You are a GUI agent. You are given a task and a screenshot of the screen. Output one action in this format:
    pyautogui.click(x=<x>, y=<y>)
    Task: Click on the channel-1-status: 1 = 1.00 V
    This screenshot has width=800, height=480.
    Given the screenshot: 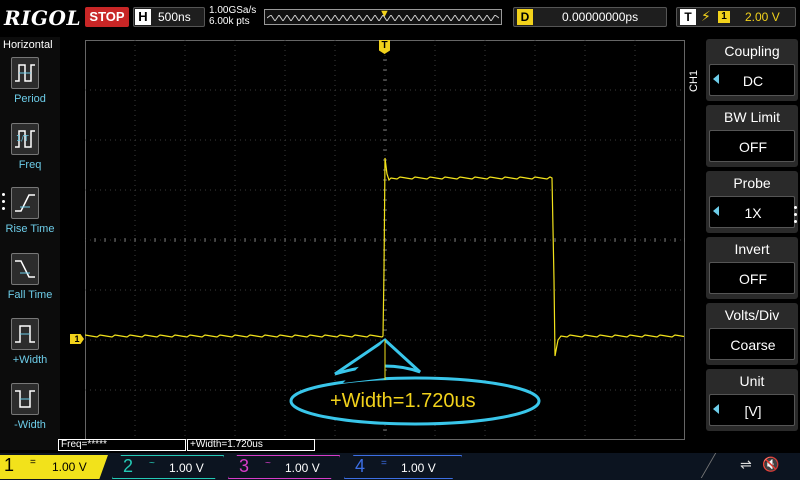 What is the action you would take?
    pyautogui.click(x=54, y=467)
    